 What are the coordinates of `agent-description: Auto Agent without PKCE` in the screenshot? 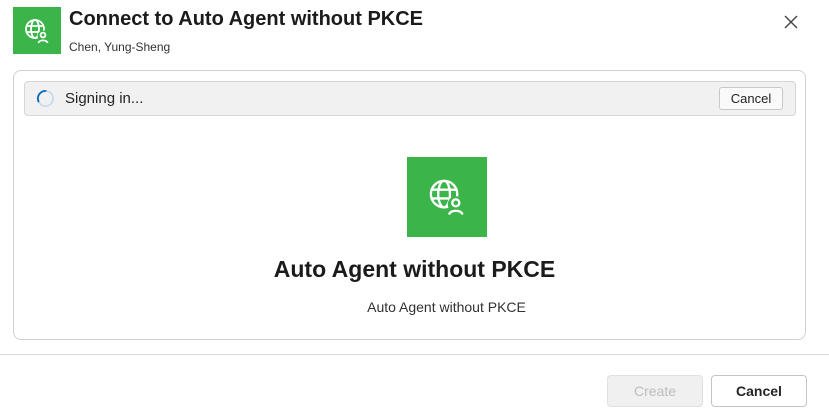 It's located at (446, 307).